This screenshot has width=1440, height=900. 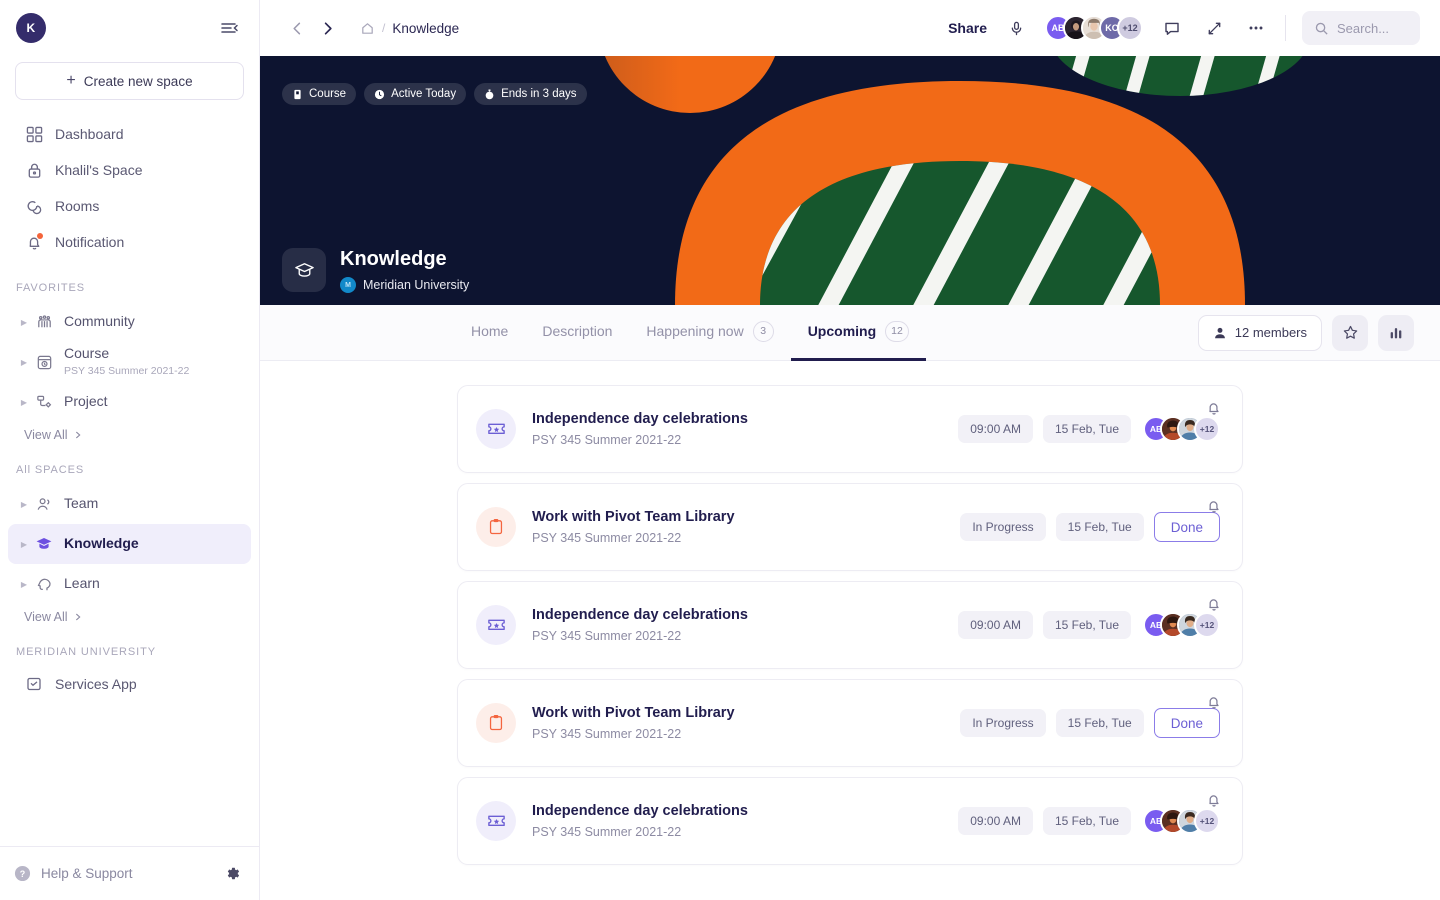 I want to click on badge-active-today: Active Today, so click(x=415, y=94).